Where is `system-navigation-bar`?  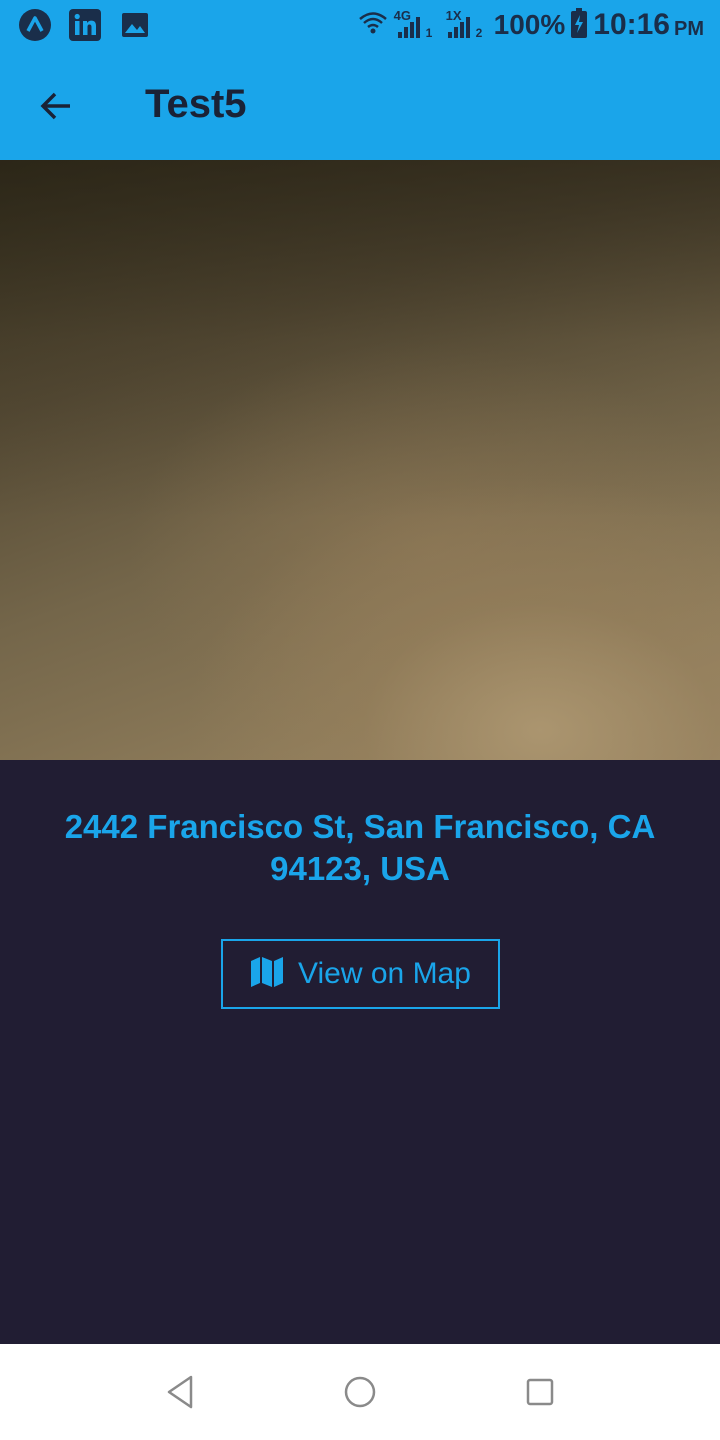 system-navigation-bar is located at coordinates (360, 1392).